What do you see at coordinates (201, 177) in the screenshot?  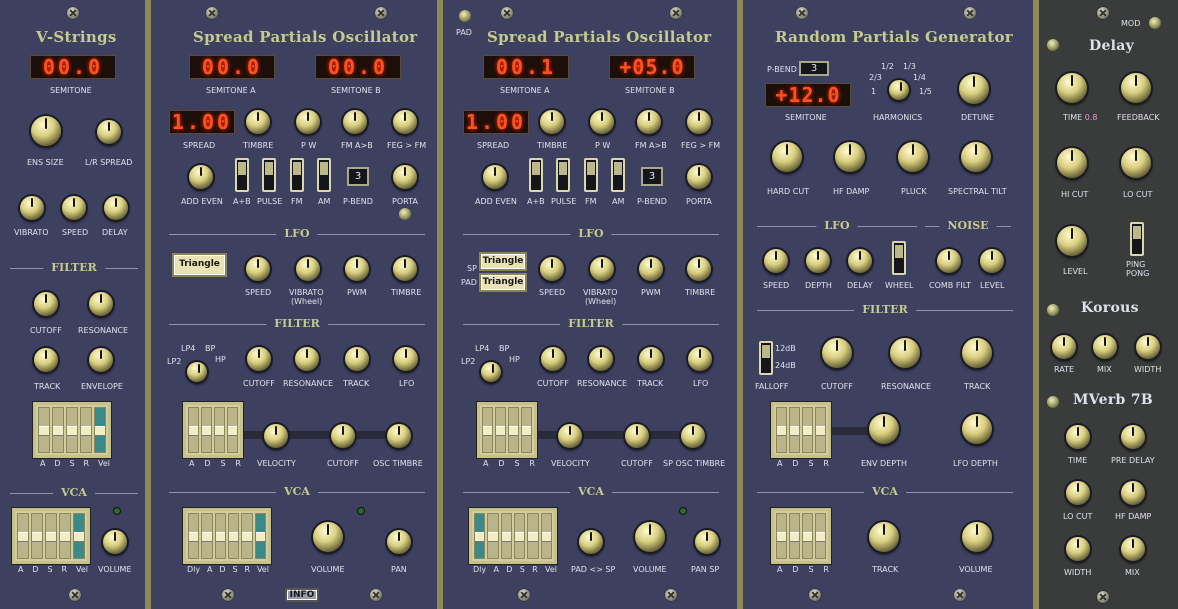 I see `add-even-knob` at bounding box center [201, 177].